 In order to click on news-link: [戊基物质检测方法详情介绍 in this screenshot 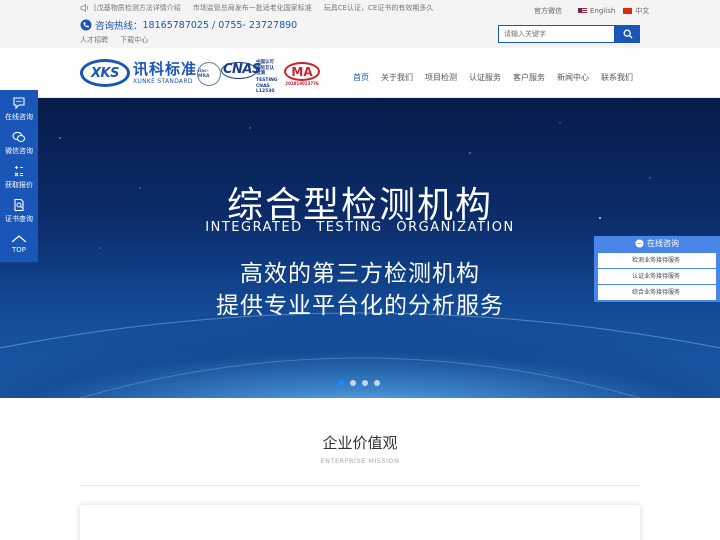, I will do `click(137, 8)`.